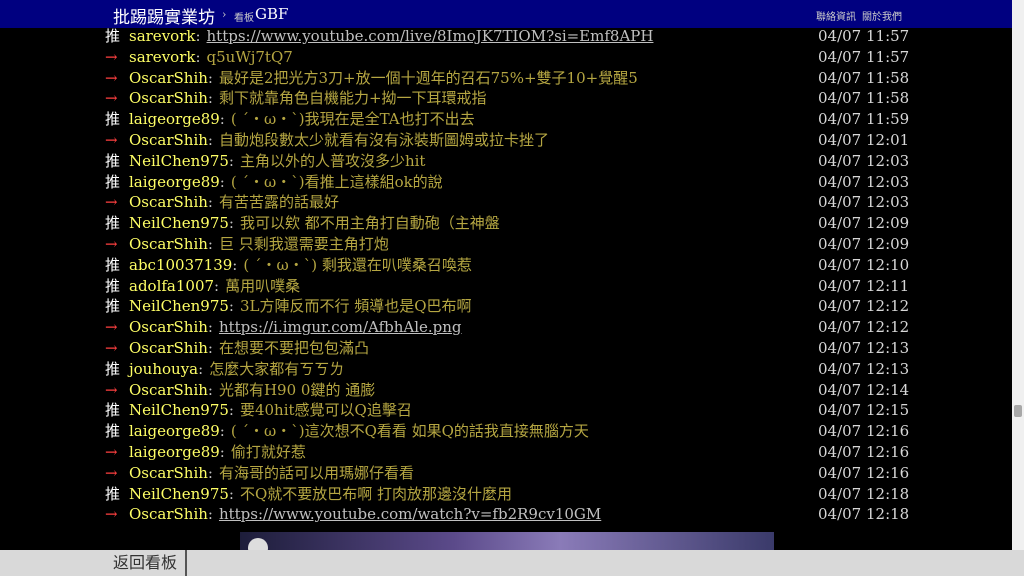 This screenshot has width=1024, height=576. What do you see at coordinates (332, 160) in the screenshot?
I see `push-content: 主角以外的人普攻沒多少hit` at bounding box center [332, 160].